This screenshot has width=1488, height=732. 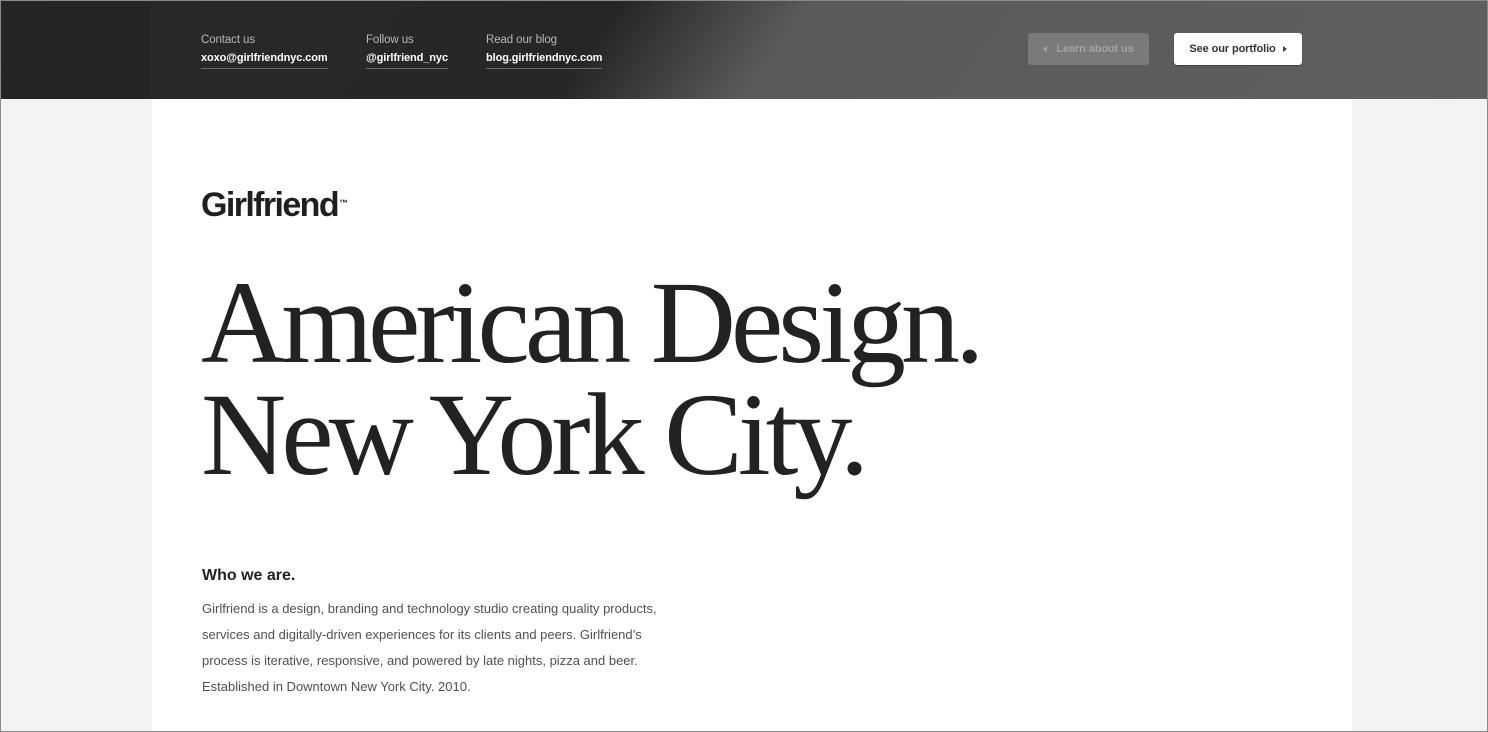 I want to click on blog-block: Read our blog blog.girlfriendnyc.com, so click(x=544, y=51).